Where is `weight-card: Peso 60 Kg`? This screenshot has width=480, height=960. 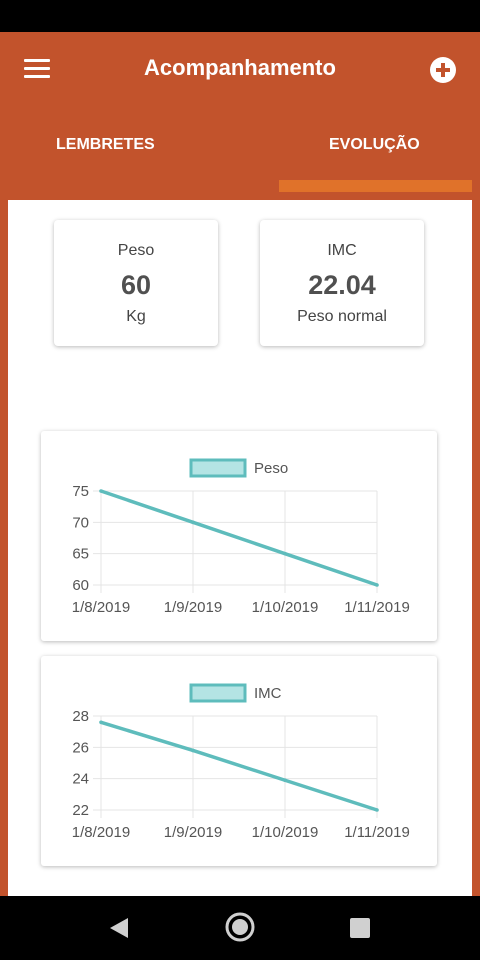 weight-card: Peso 60 Kg is located at coordinates (136, 283).